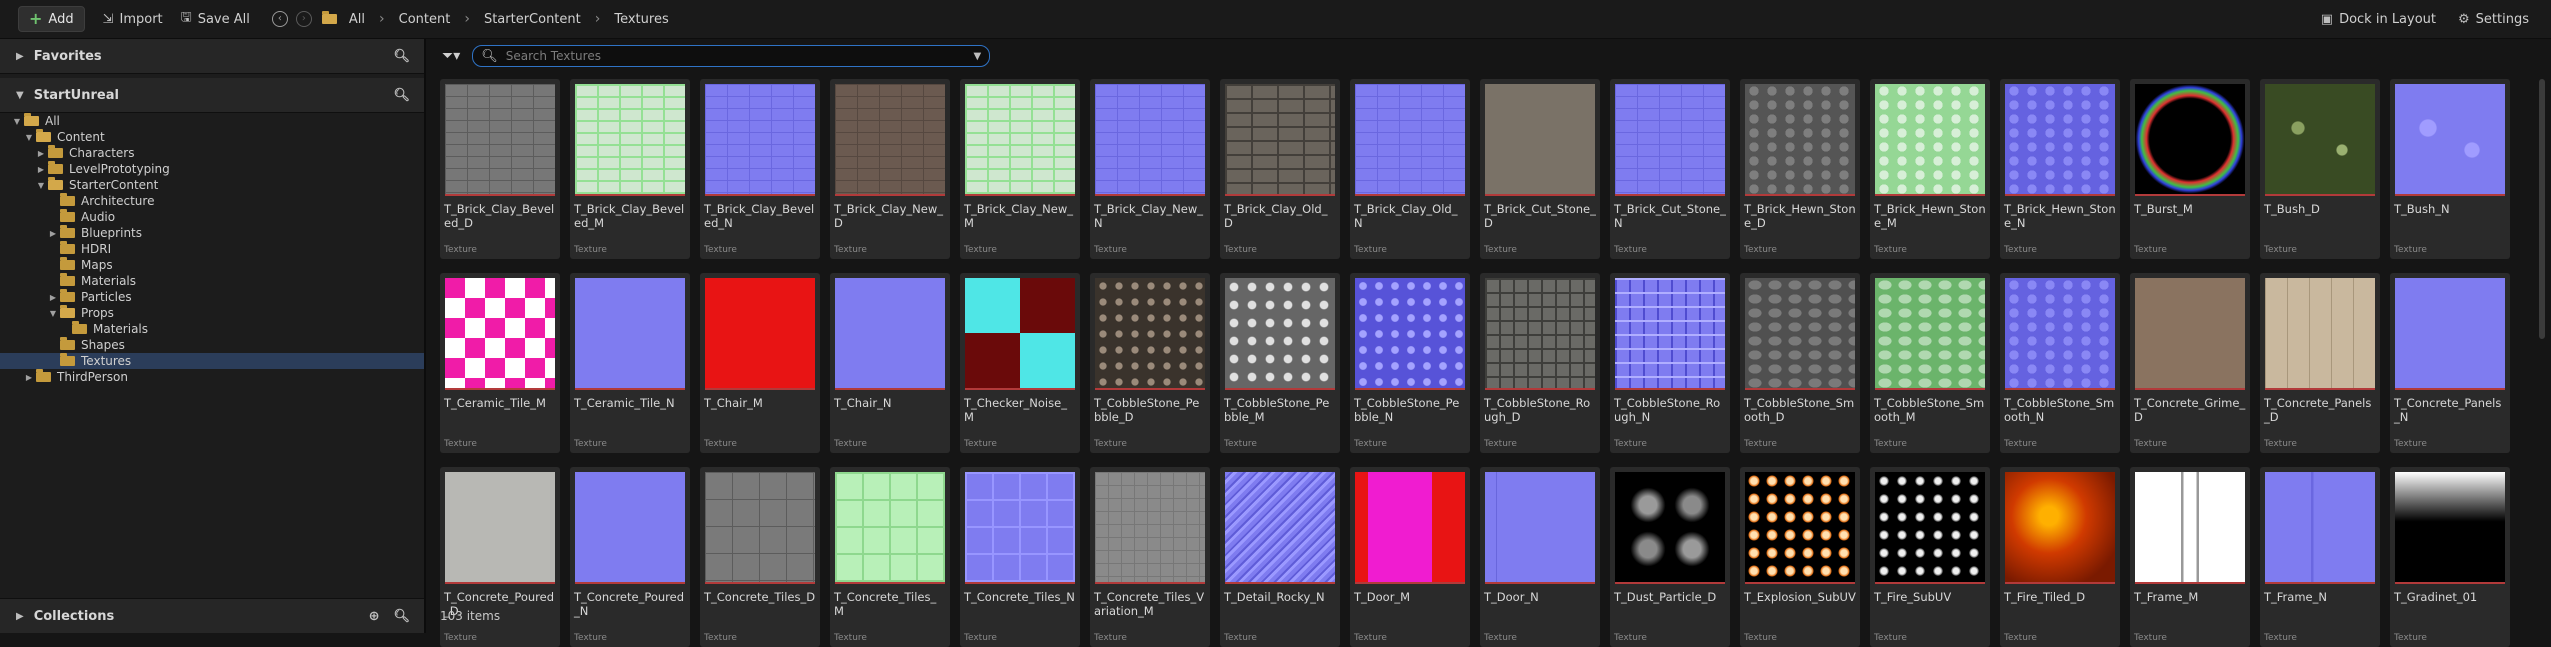 The height and width of the screenshot is (647, 2551). Describe the element at coordinates (2320, 363) in the screenshot. I see `asset-tile: T_Concrete_Panels_D Texture` at that location.